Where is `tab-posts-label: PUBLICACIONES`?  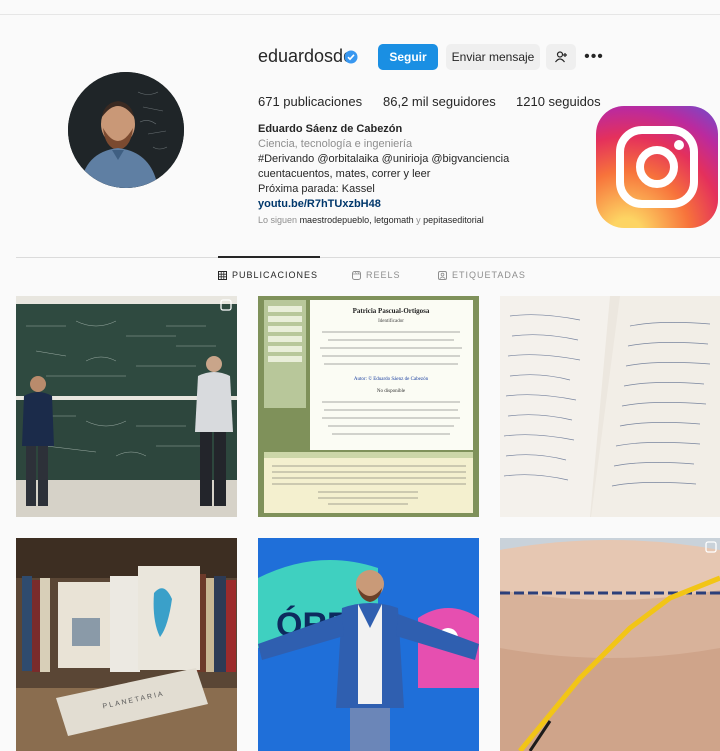 tab-posts-label: PUBLICACIONES is located at coordinates (275, 275).